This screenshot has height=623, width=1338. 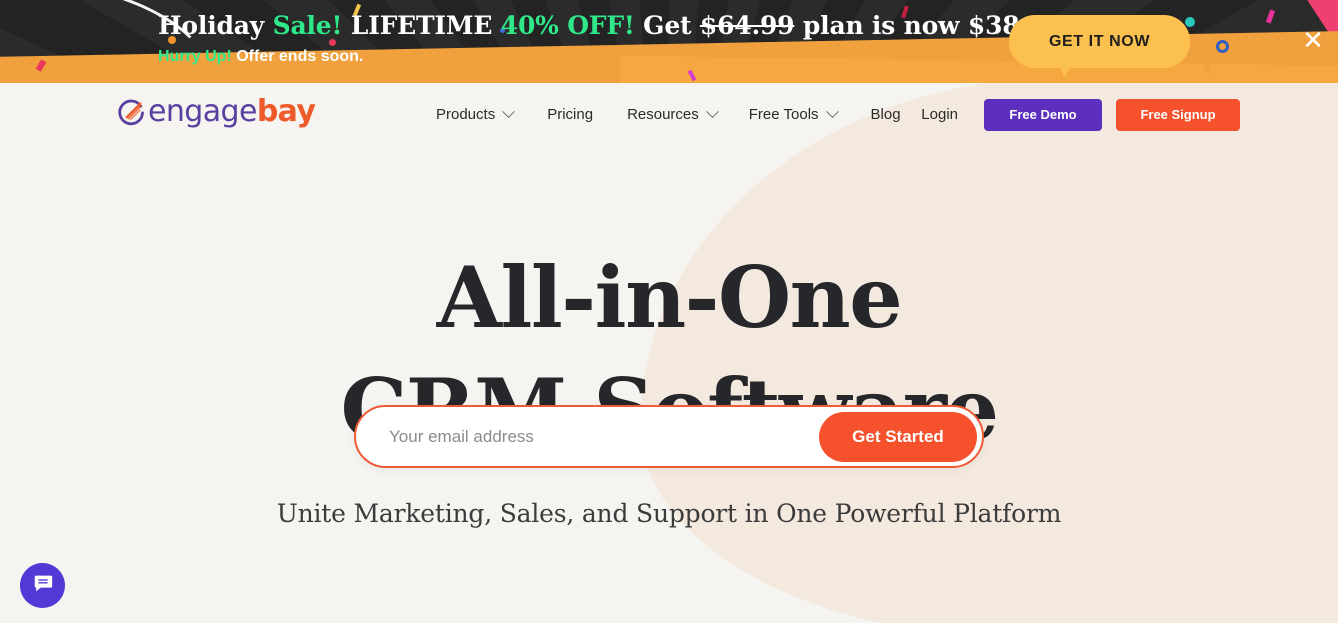 What do you see at coordinates (939, 114) in the screenshot?
I see `login-link: Login` at bounding box center [939, 114].